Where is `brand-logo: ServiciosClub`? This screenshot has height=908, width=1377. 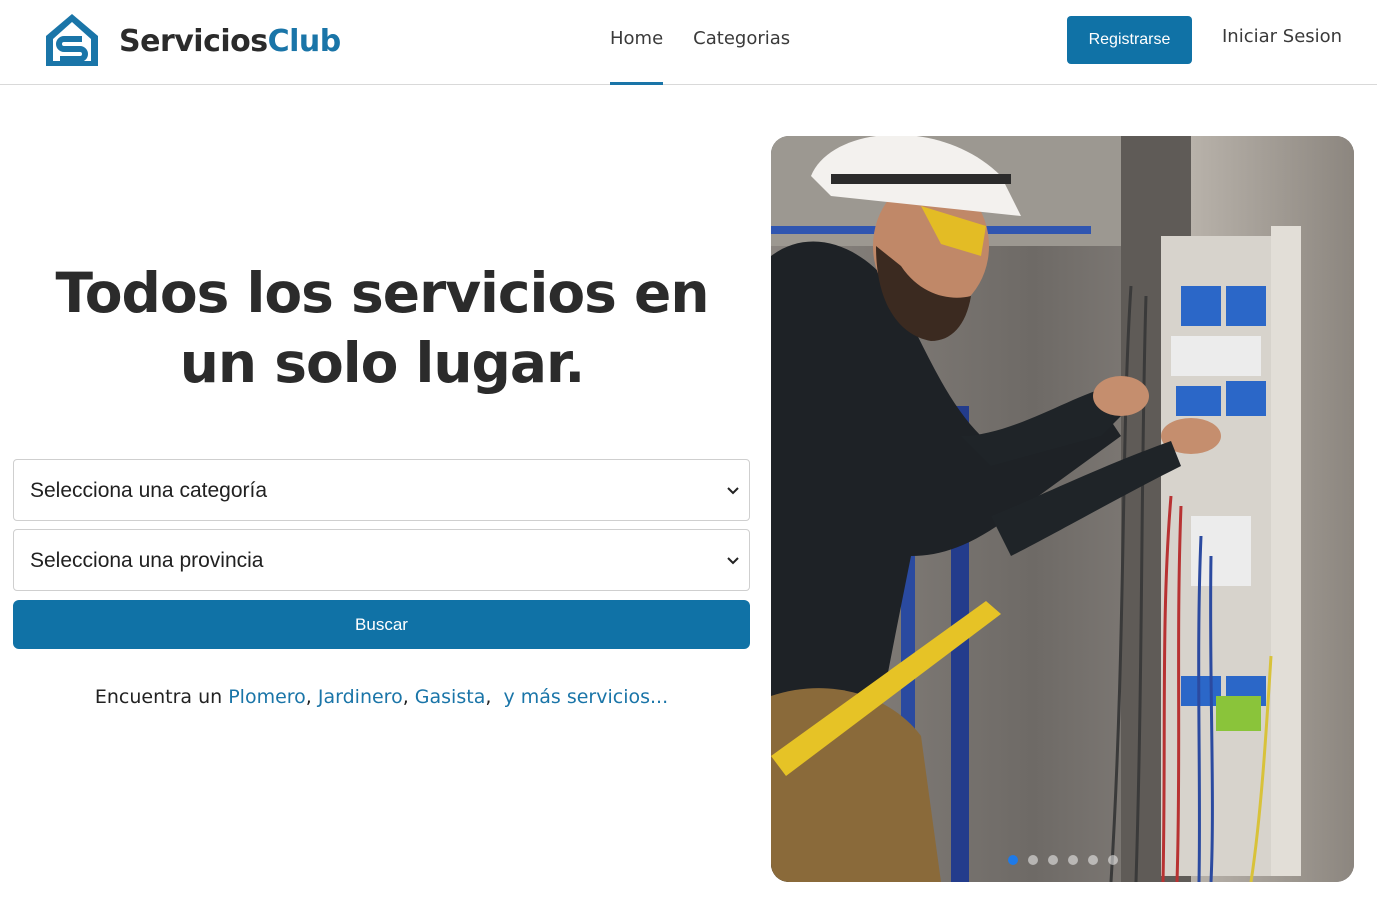
brand-logo: ServiciosClub is located at coordinates (191, 41).